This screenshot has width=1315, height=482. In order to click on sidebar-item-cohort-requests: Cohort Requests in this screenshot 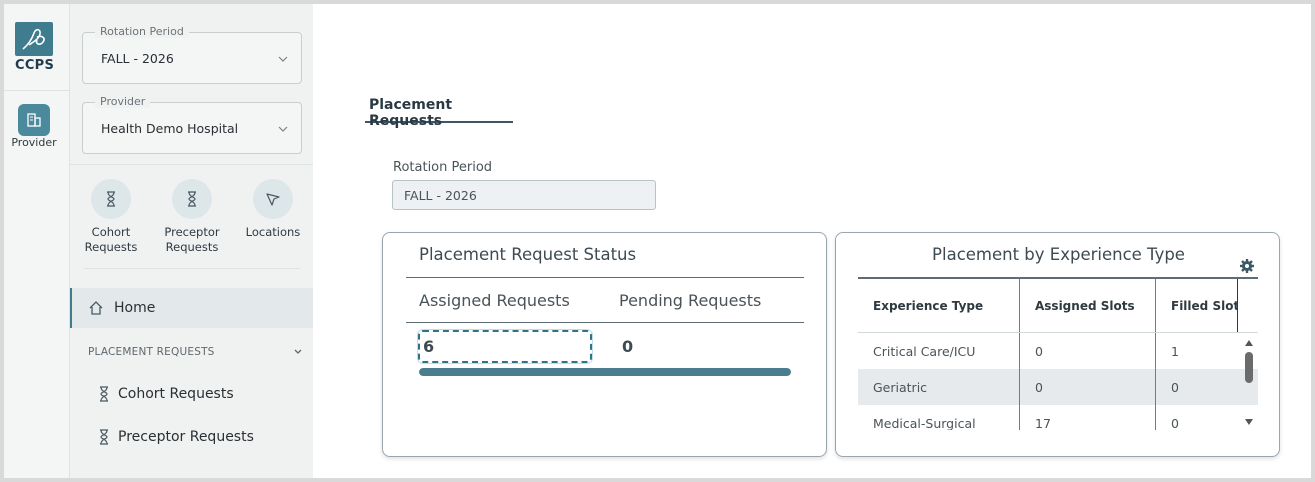, I will do `click(166, 394)`.